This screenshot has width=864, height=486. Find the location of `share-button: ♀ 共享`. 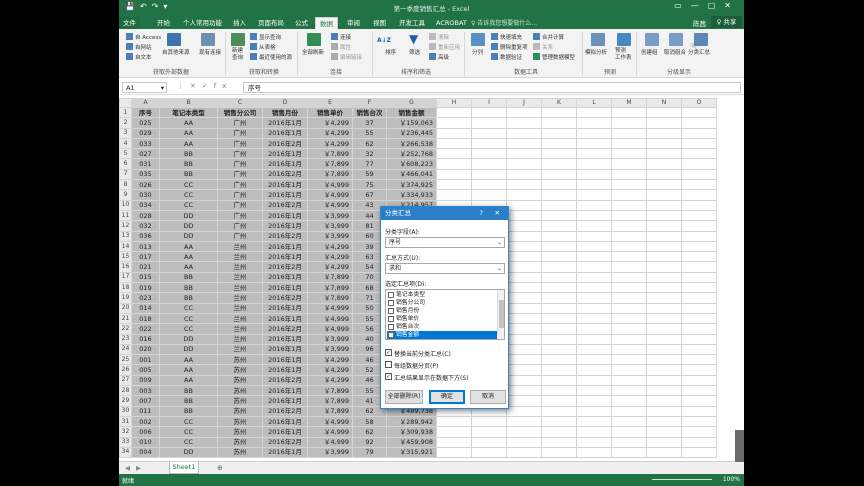

share-button: ♀ 共享 is located at coordinates (726, 22).